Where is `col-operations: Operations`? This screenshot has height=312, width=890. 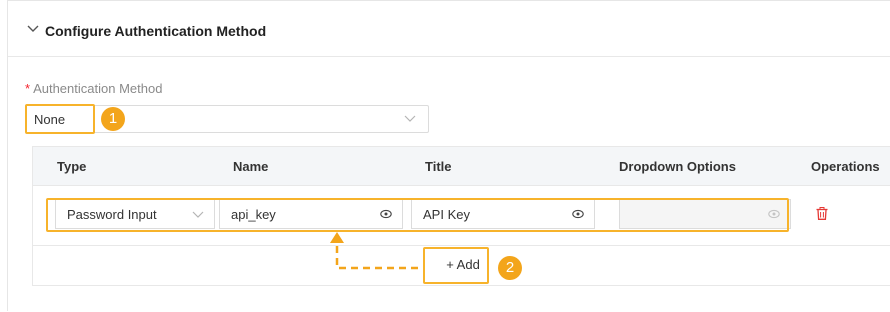
col-operations: Operations is located at coordinates (845, 166).